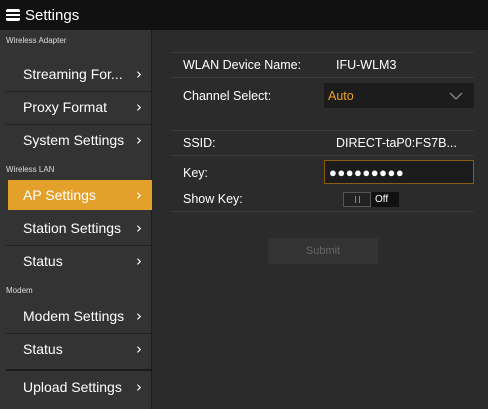 This screenshot has height=409, width=488. I want to click on sidebar-item-label: System Settings, so click(74, 140).